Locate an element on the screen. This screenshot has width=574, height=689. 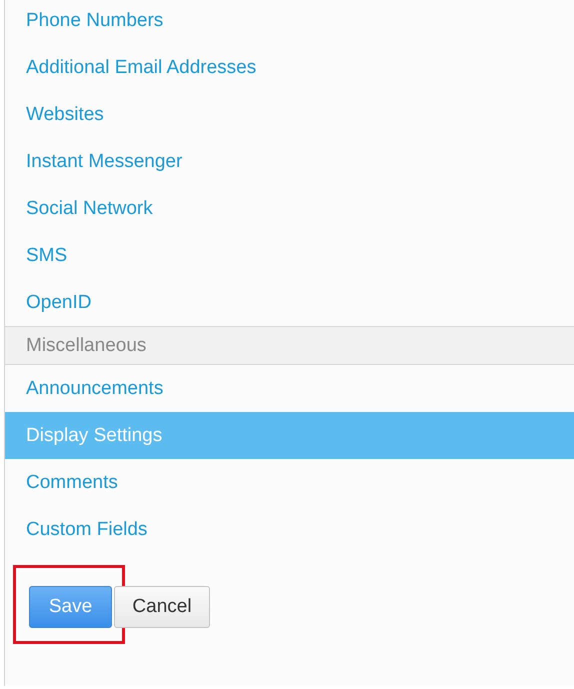
nav-item: Websites is located at coordinates (289, 114).